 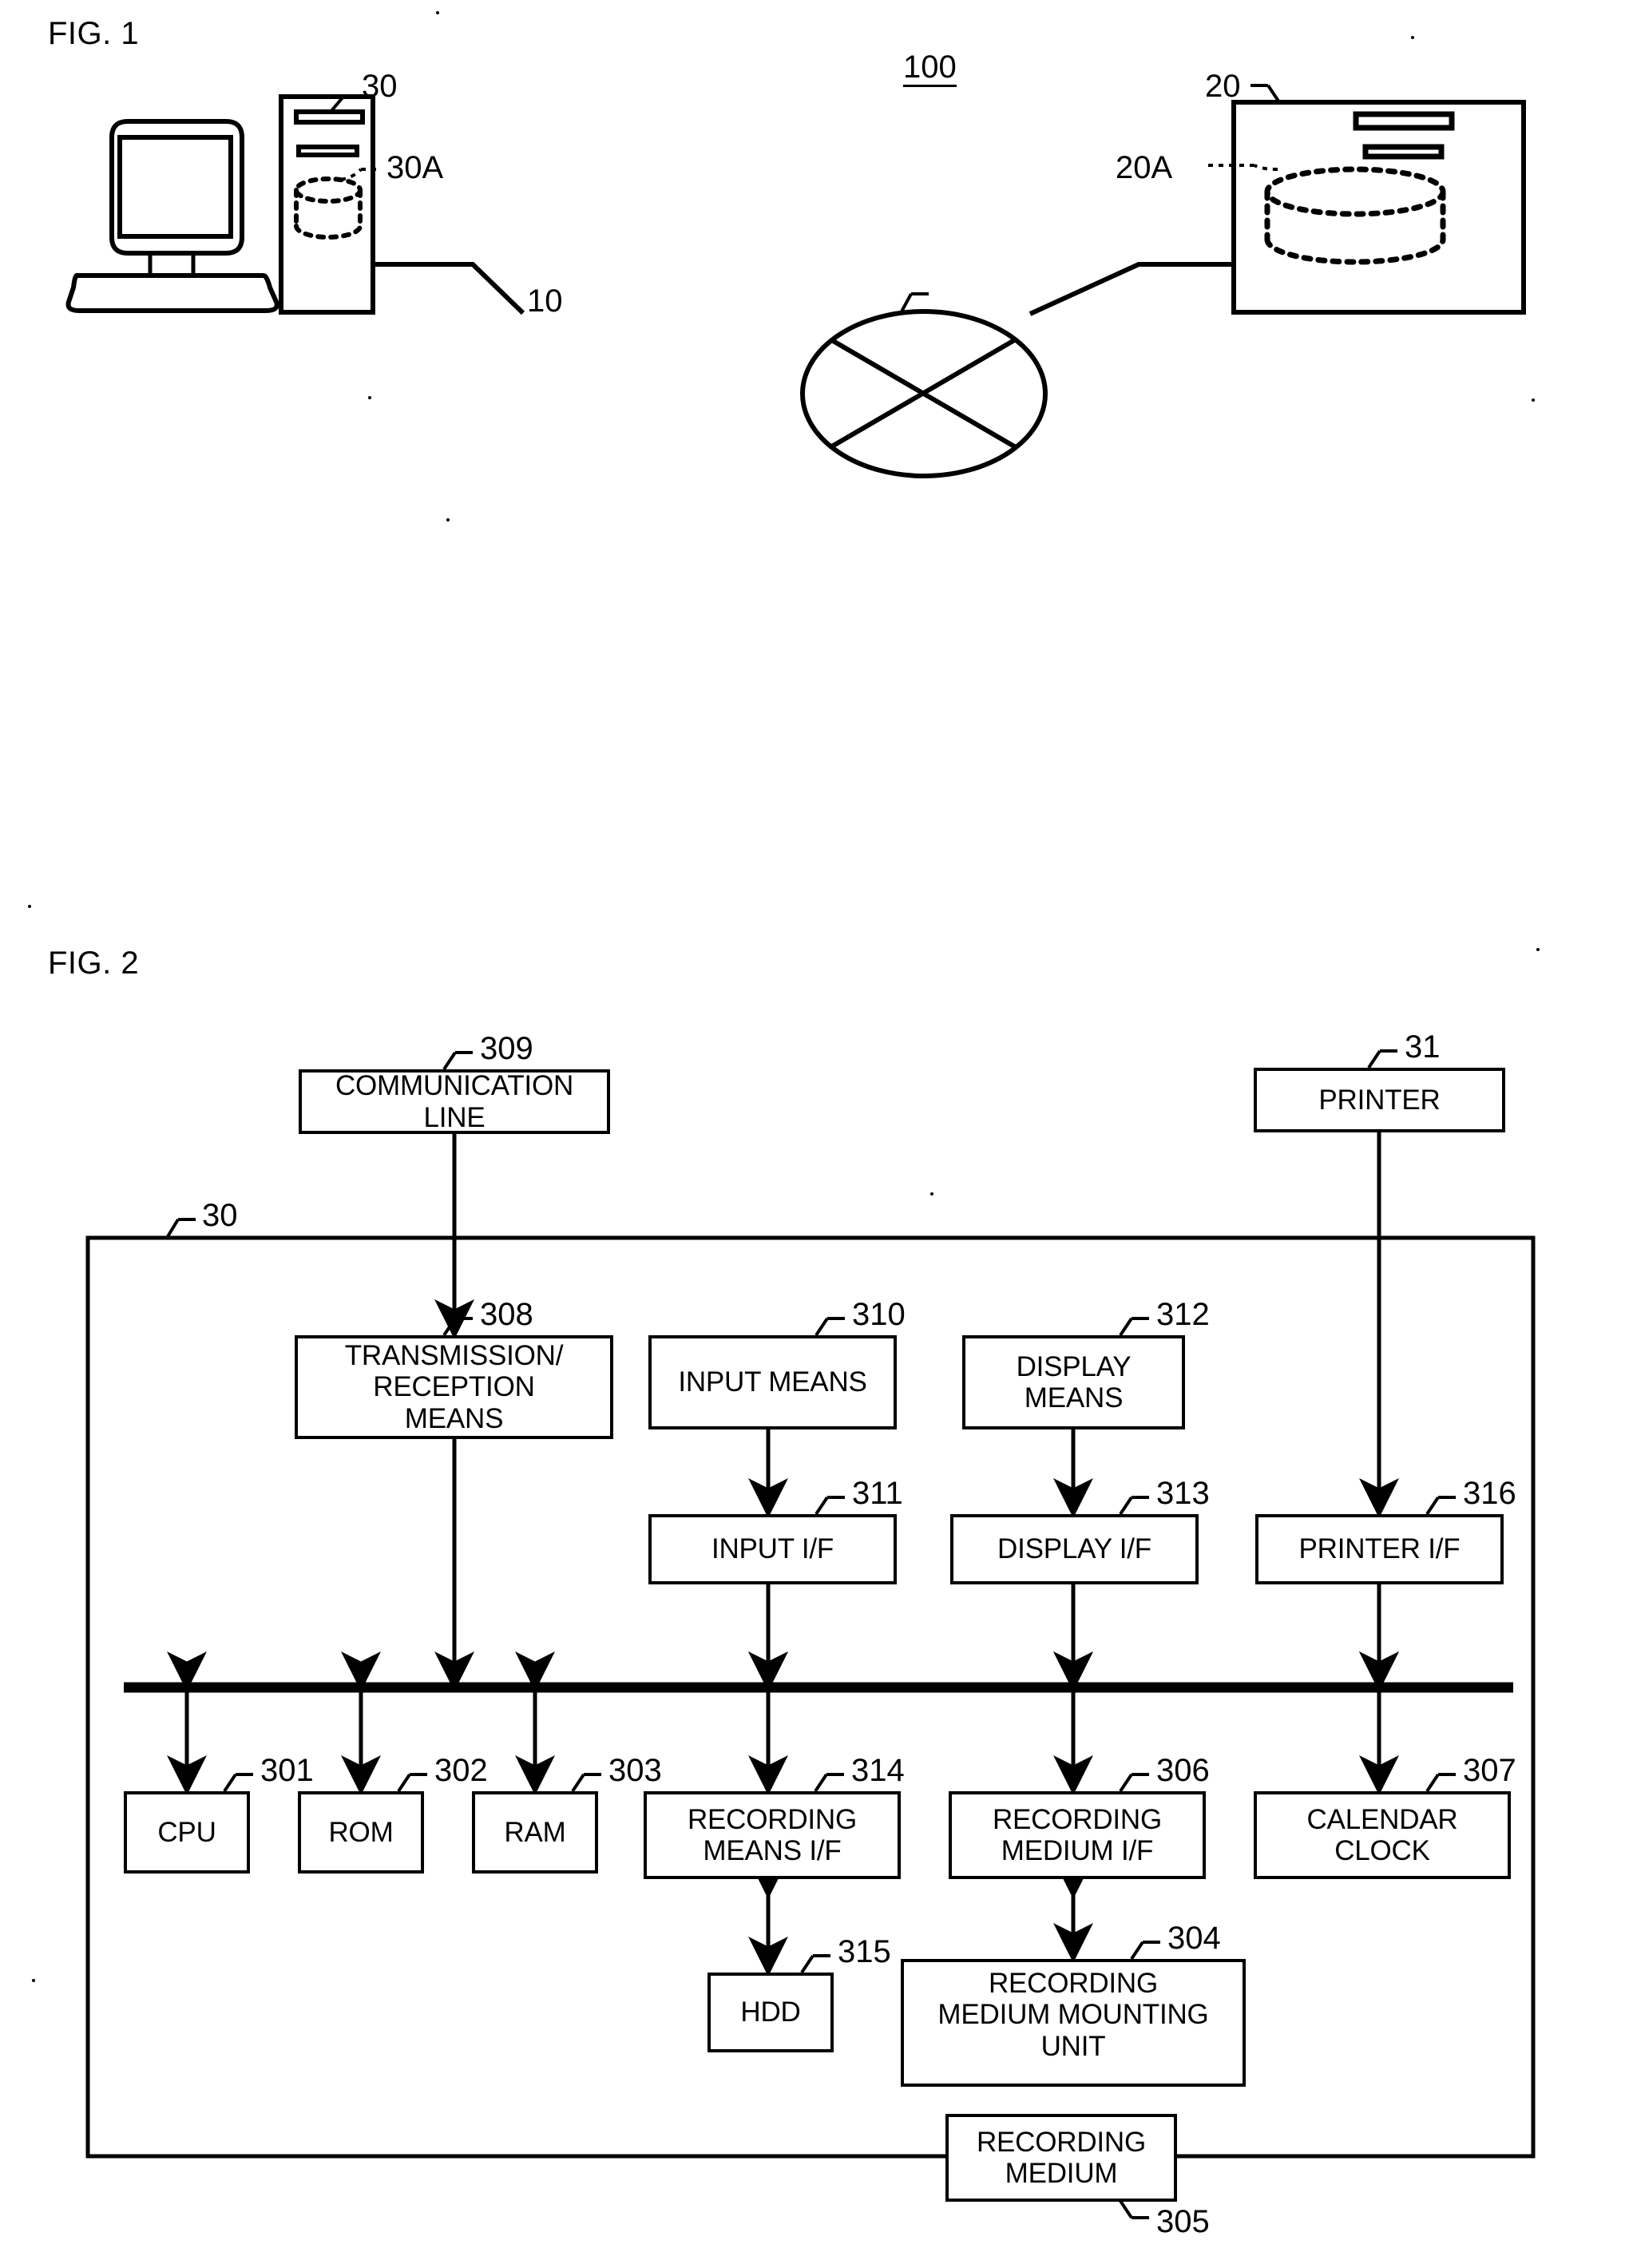 What do you see at coordinates (1073, 1984) in the screenshot?
I see `rmmu-label-1: RECORDING` at bounding box center [1073, 1984].